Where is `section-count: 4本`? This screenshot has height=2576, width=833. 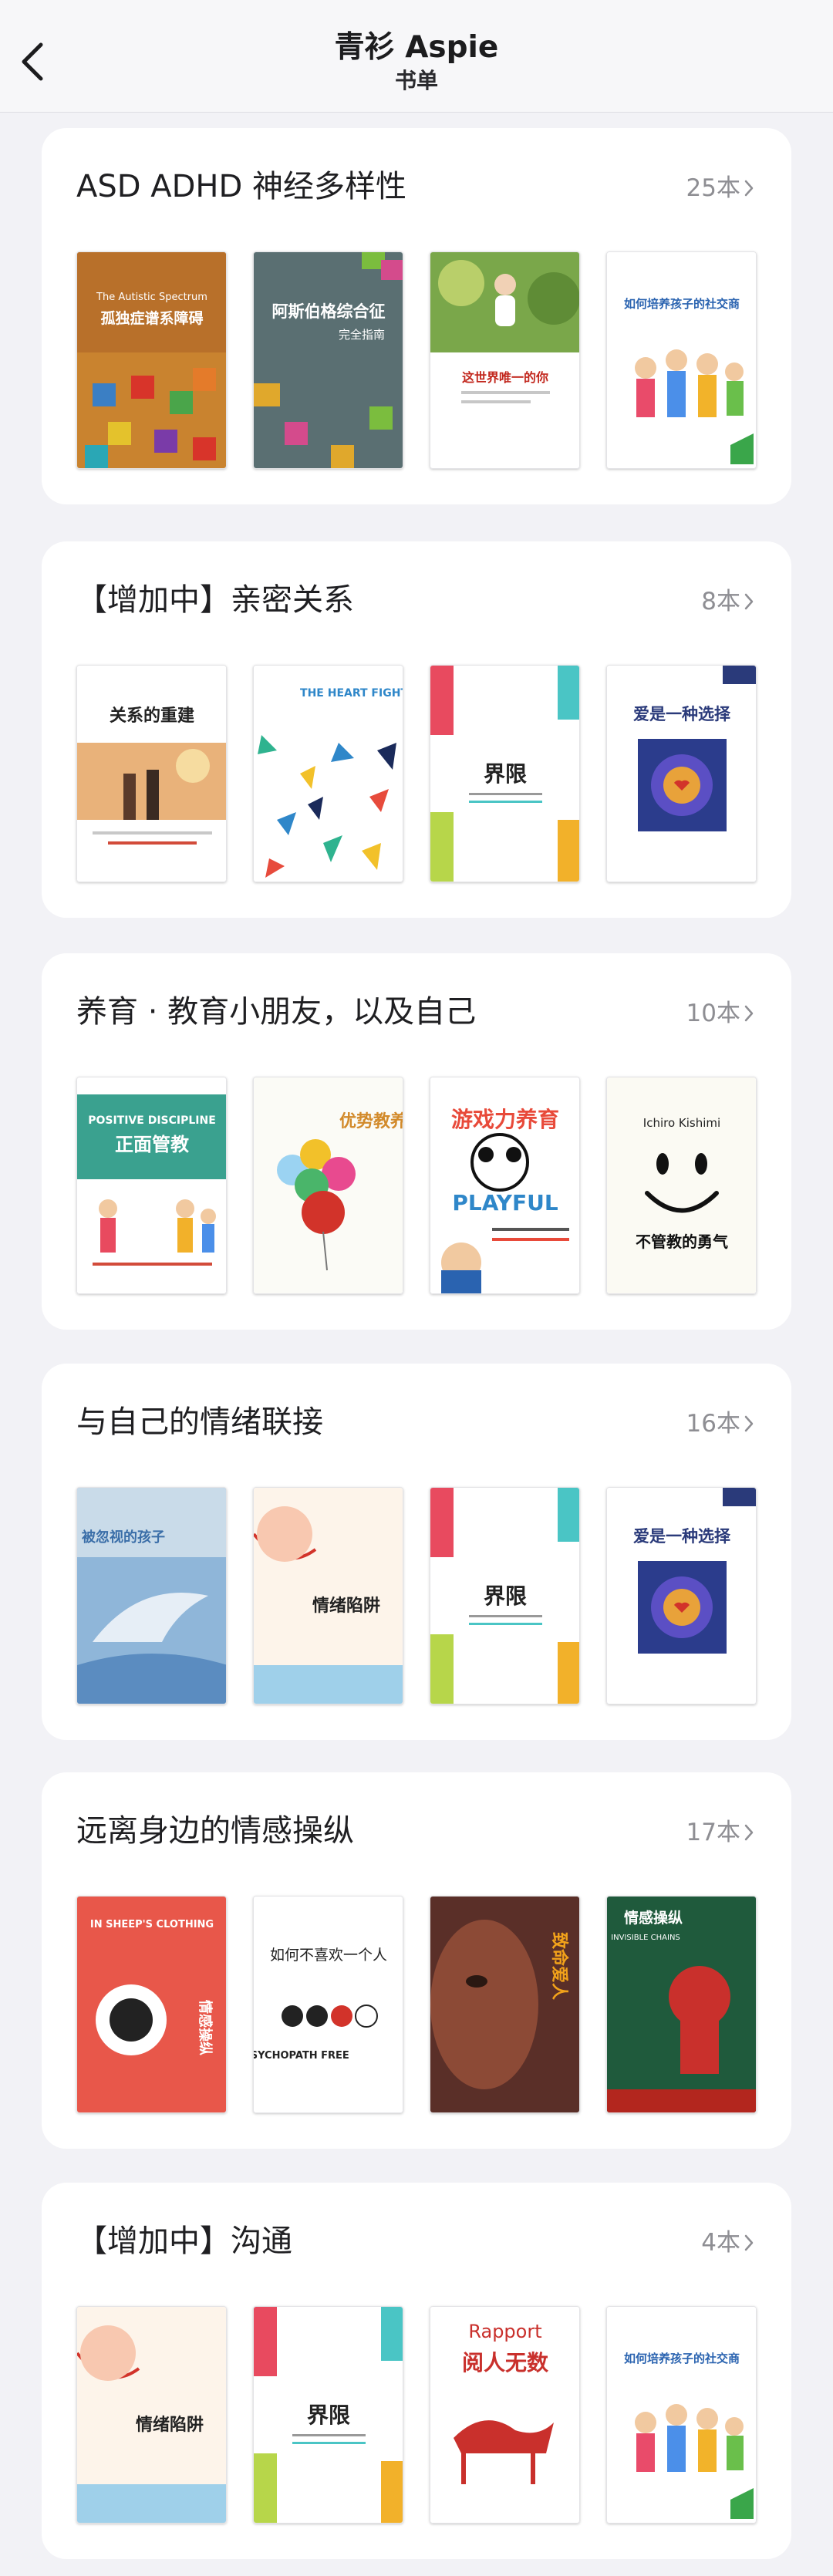
section-count: 4本 is located at coordinates (727, 2242).